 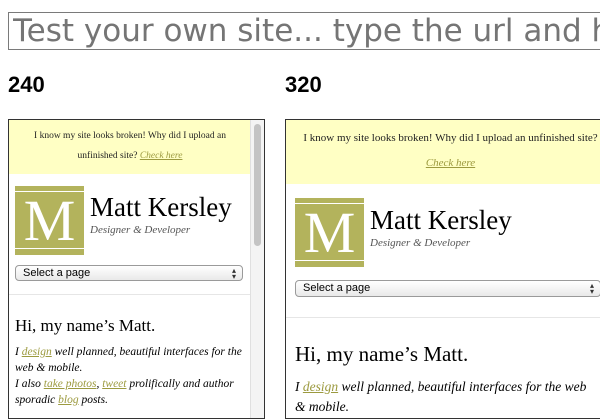 What do you see at coordinates (304, 31) in the screenshot?
I see `url-input` at bounding box center [304, 31].